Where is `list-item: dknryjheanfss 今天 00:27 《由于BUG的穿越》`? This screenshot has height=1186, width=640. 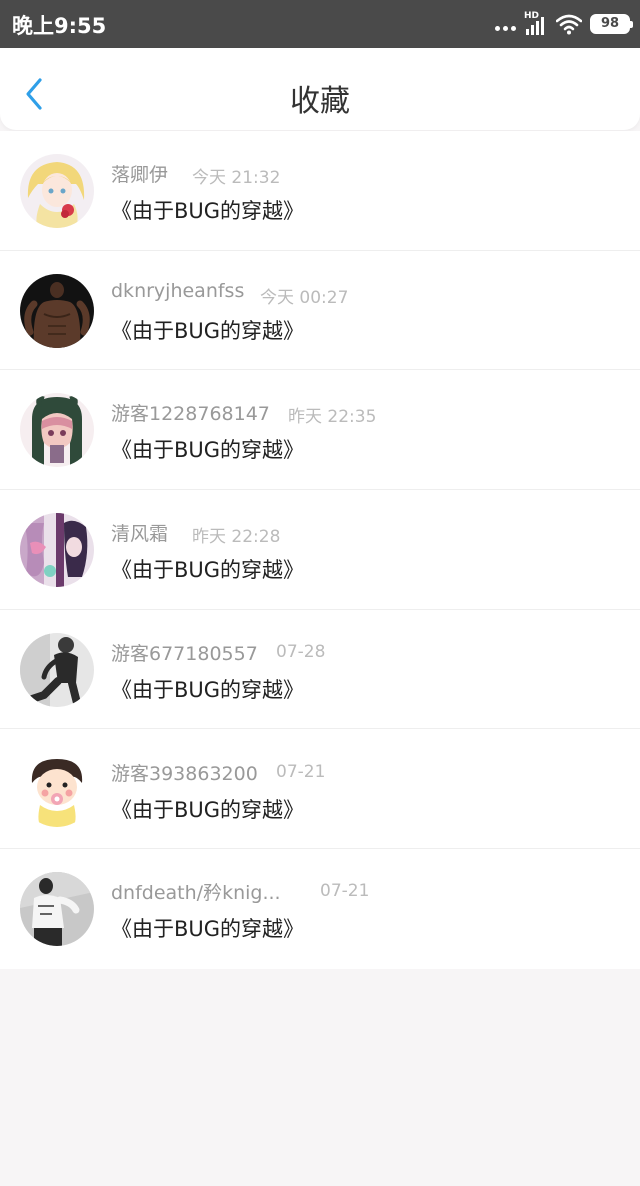 list-item: dknryjheanfss 今天 00:27 《由于BUG的穿越》 is located at coordinates (320, 311).